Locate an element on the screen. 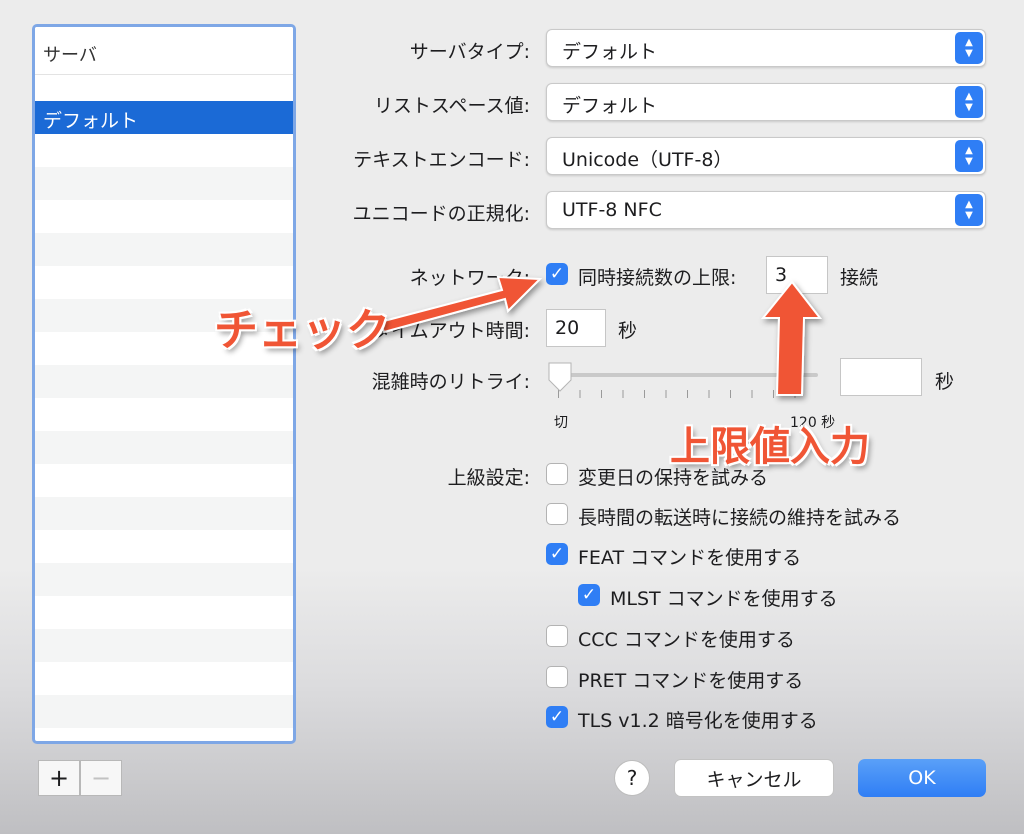 The height and width of the screenshot is (834, 1024). slider-knob is located at coordinates (561, 377).